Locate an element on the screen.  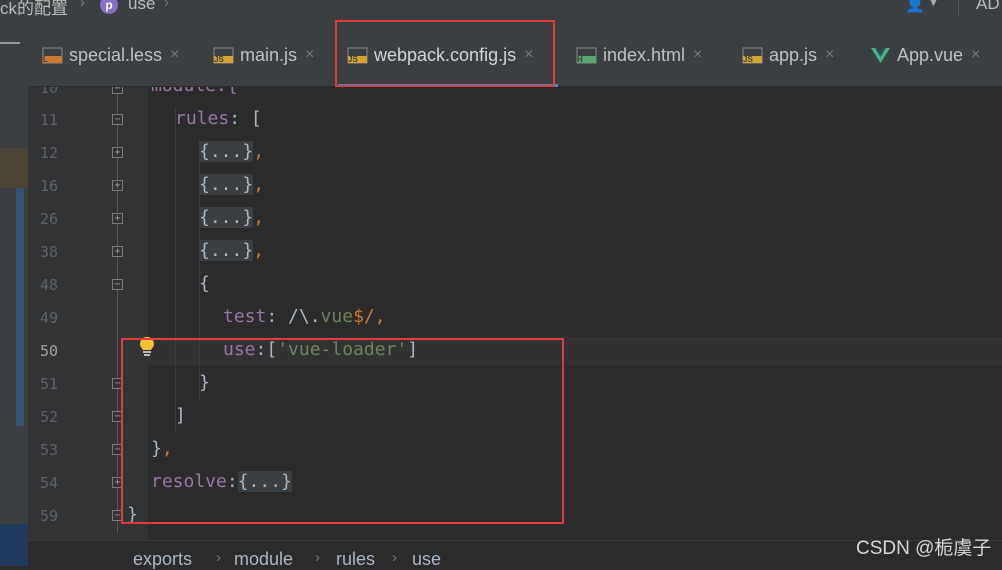
tab-label: app.js is located at coordinates (793, 54).